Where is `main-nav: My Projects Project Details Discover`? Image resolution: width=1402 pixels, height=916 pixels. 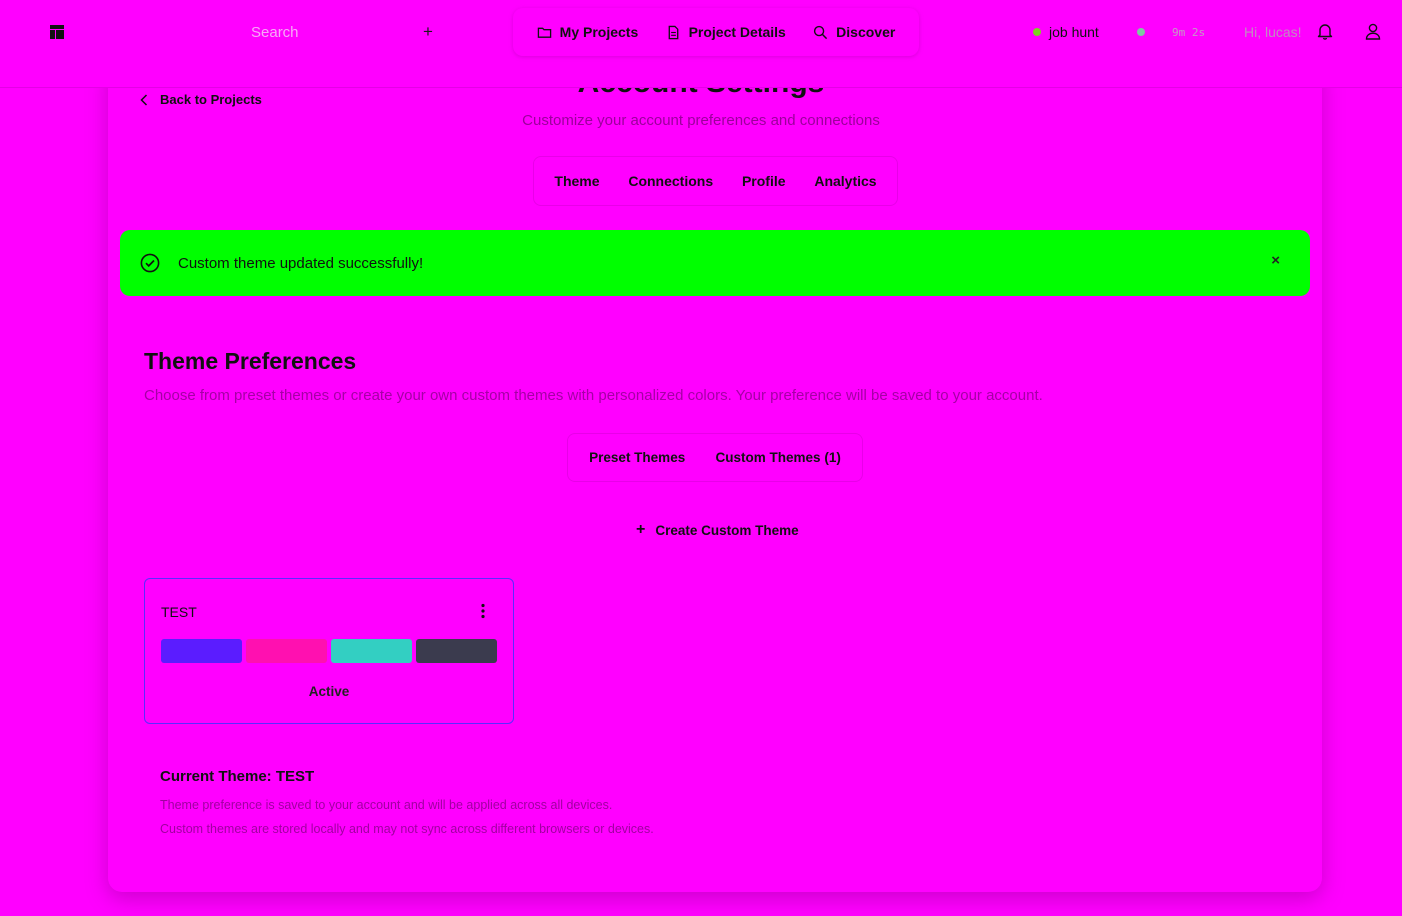 main-nav: My Projects Project Details Discover is located at coordinates (716, 32).